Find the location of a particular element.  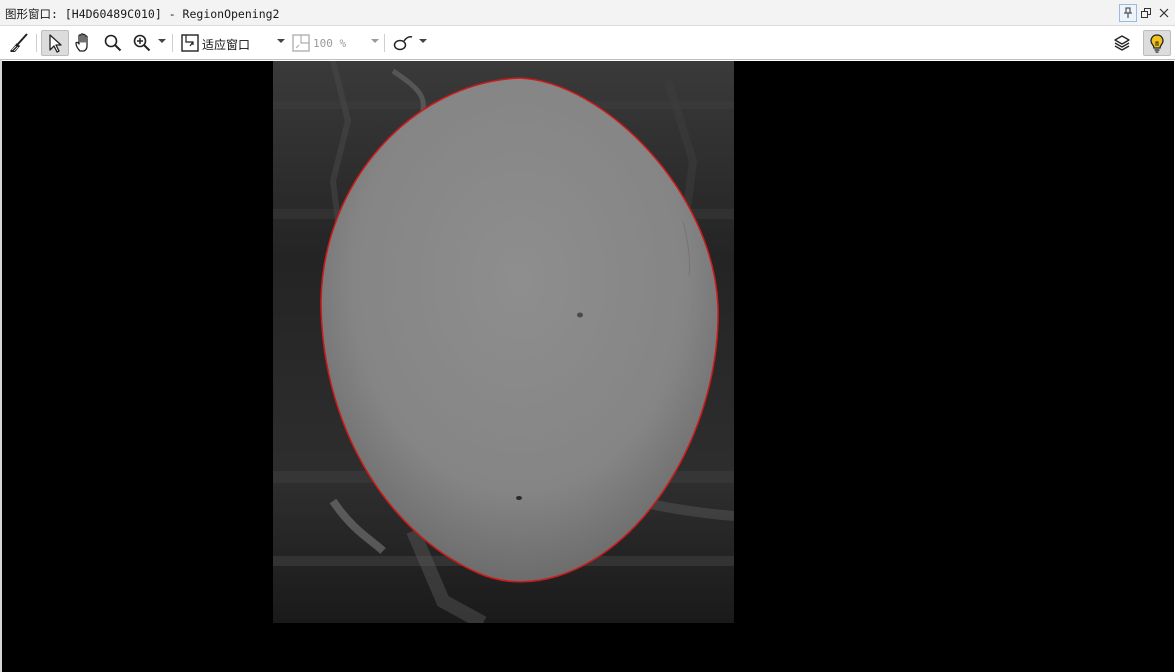

layers-button is located at coordinates (1122, 43).